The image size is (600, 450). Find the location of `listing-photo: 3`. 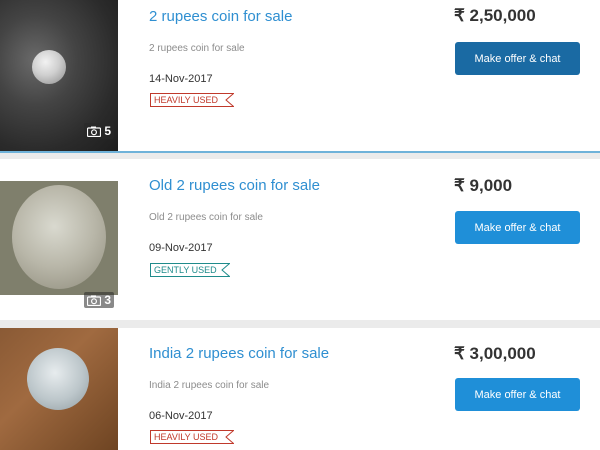

listing-photo: 3 is located at coordinates (59, 239).